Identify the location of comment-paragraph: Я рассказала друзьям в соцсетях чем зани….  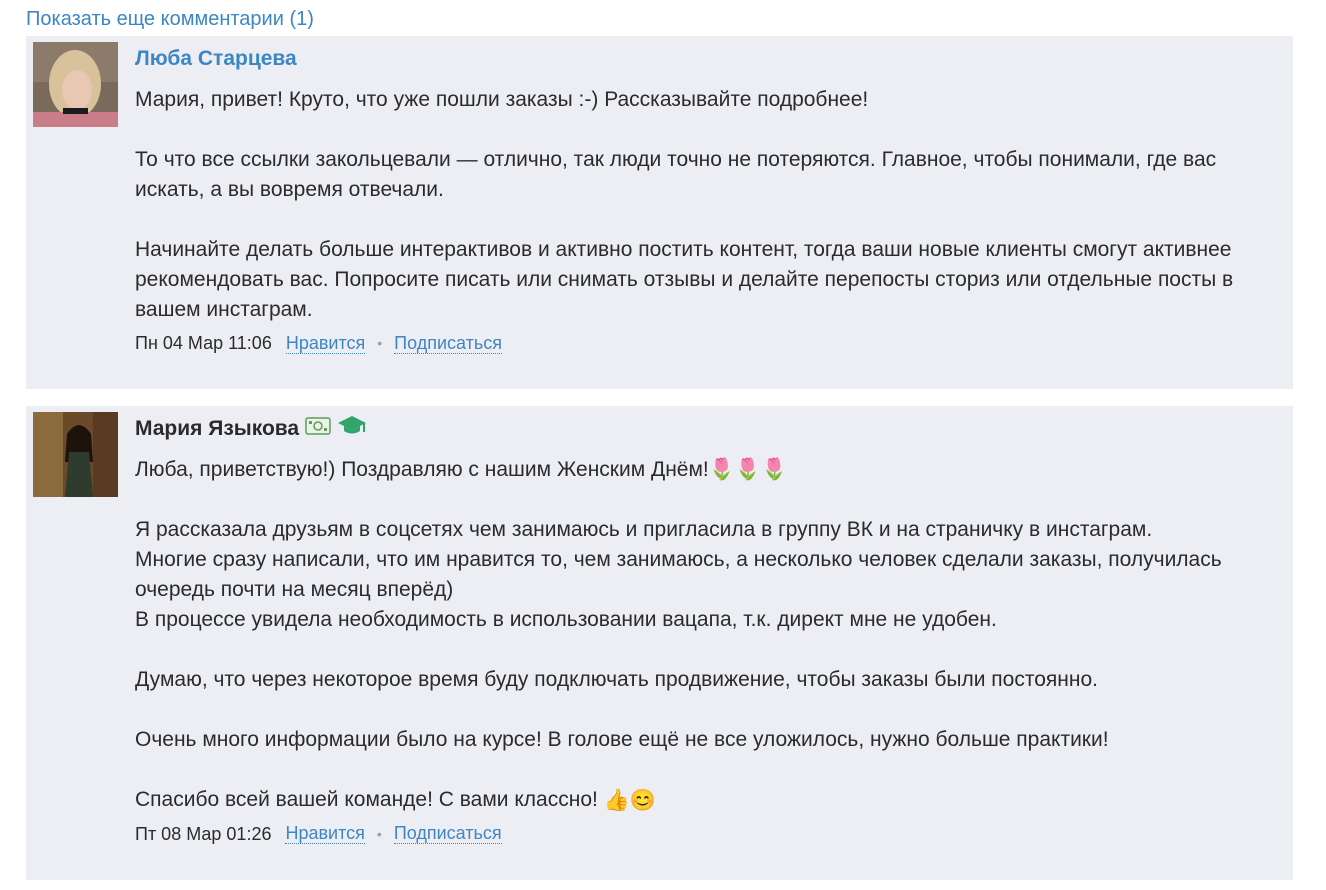
(644, 530).